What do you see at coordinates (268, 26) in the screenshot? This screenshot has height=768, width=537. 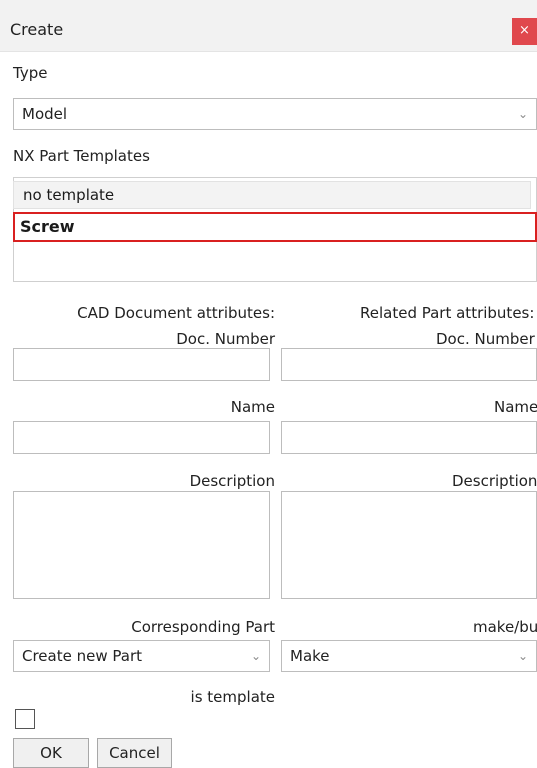 I see `title-bar` at bounding box center [268, 26].